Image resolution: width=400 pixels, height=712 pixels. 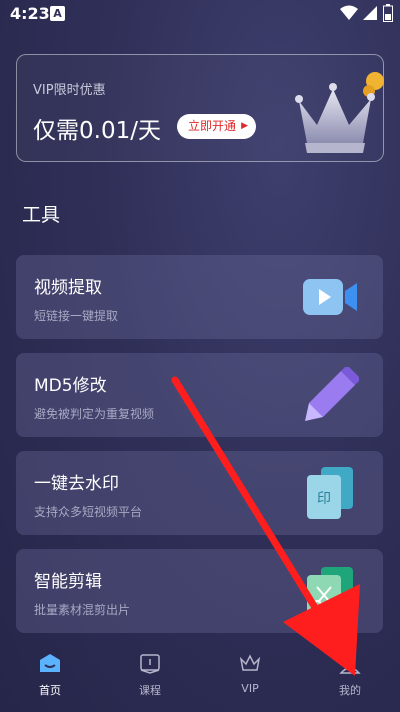 What do you see at coordinates (69, 90) in the screenshot?
I see `vip-subtitle: VIP限时优惠` at bounding box center [69, 90].